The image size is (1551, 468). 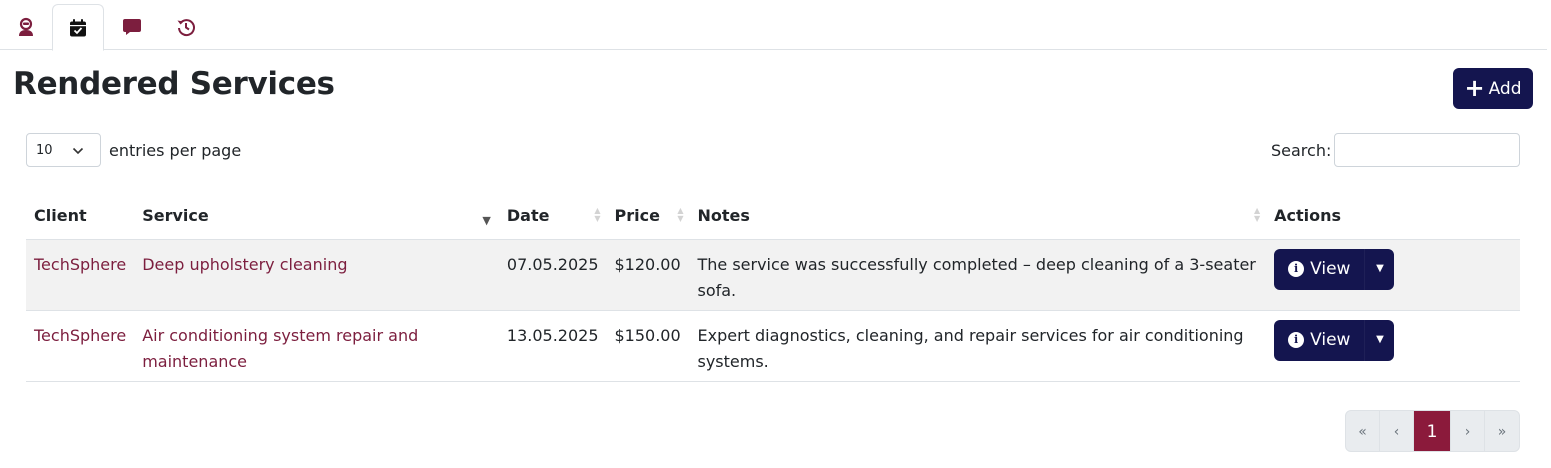 I want to click on entries-per-page-label: entries per page, so click(x=175, y=150).